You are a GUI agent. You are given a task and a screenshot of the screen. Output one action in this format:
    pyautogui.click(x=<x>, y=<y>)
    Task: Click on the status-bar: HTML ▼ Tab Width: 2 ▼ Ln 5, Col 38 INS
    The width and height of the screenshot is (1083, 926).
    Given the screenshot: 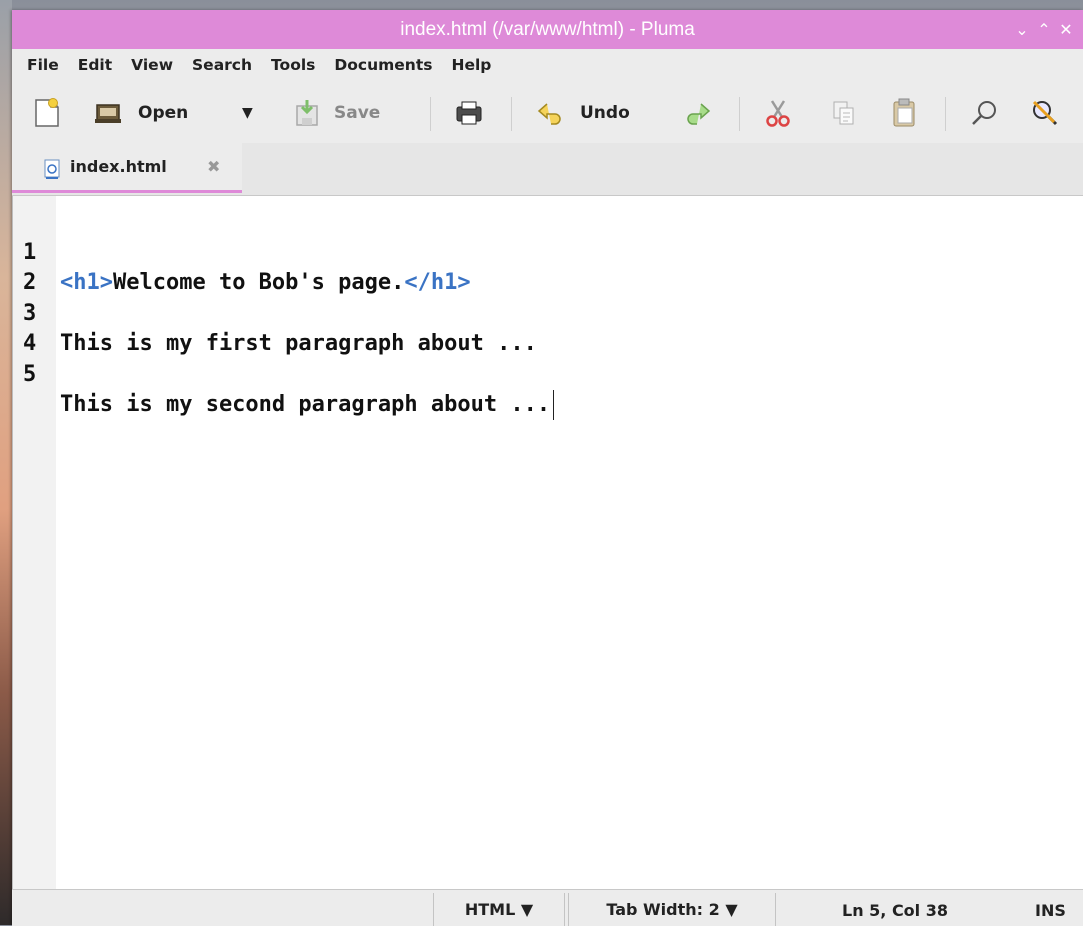 What is the action you would take?
    pyautogui.click(x=547, y=907)
    